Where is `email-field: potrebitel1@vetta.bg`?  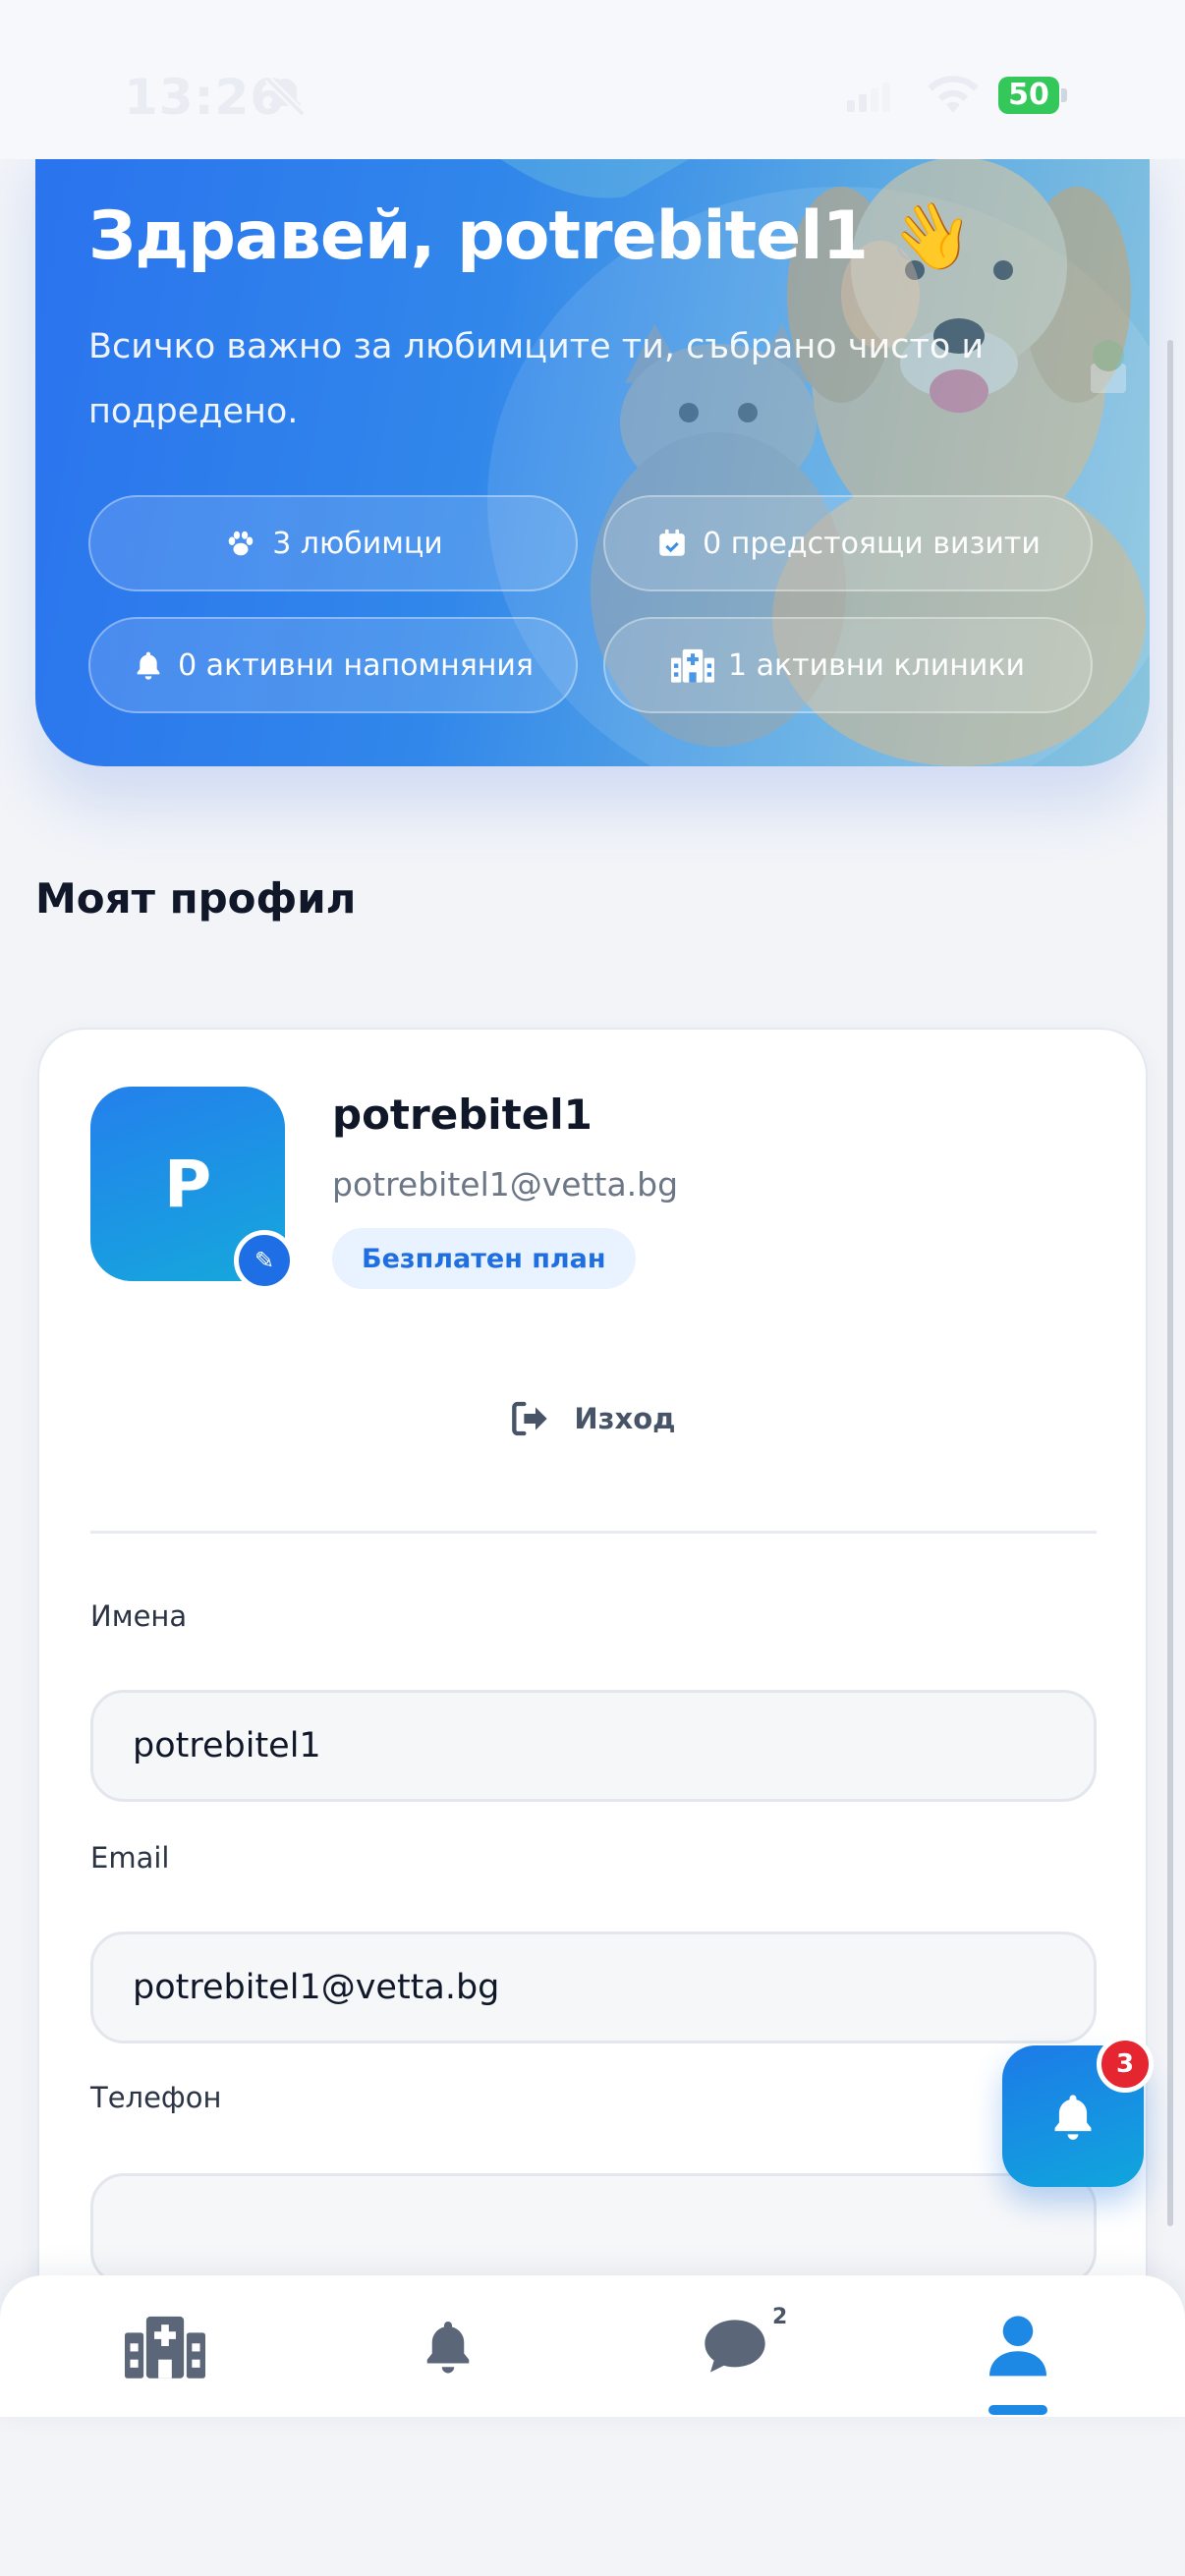 email-field: potrebitel1@vetta.bg is located at coordinates (594, 1988).